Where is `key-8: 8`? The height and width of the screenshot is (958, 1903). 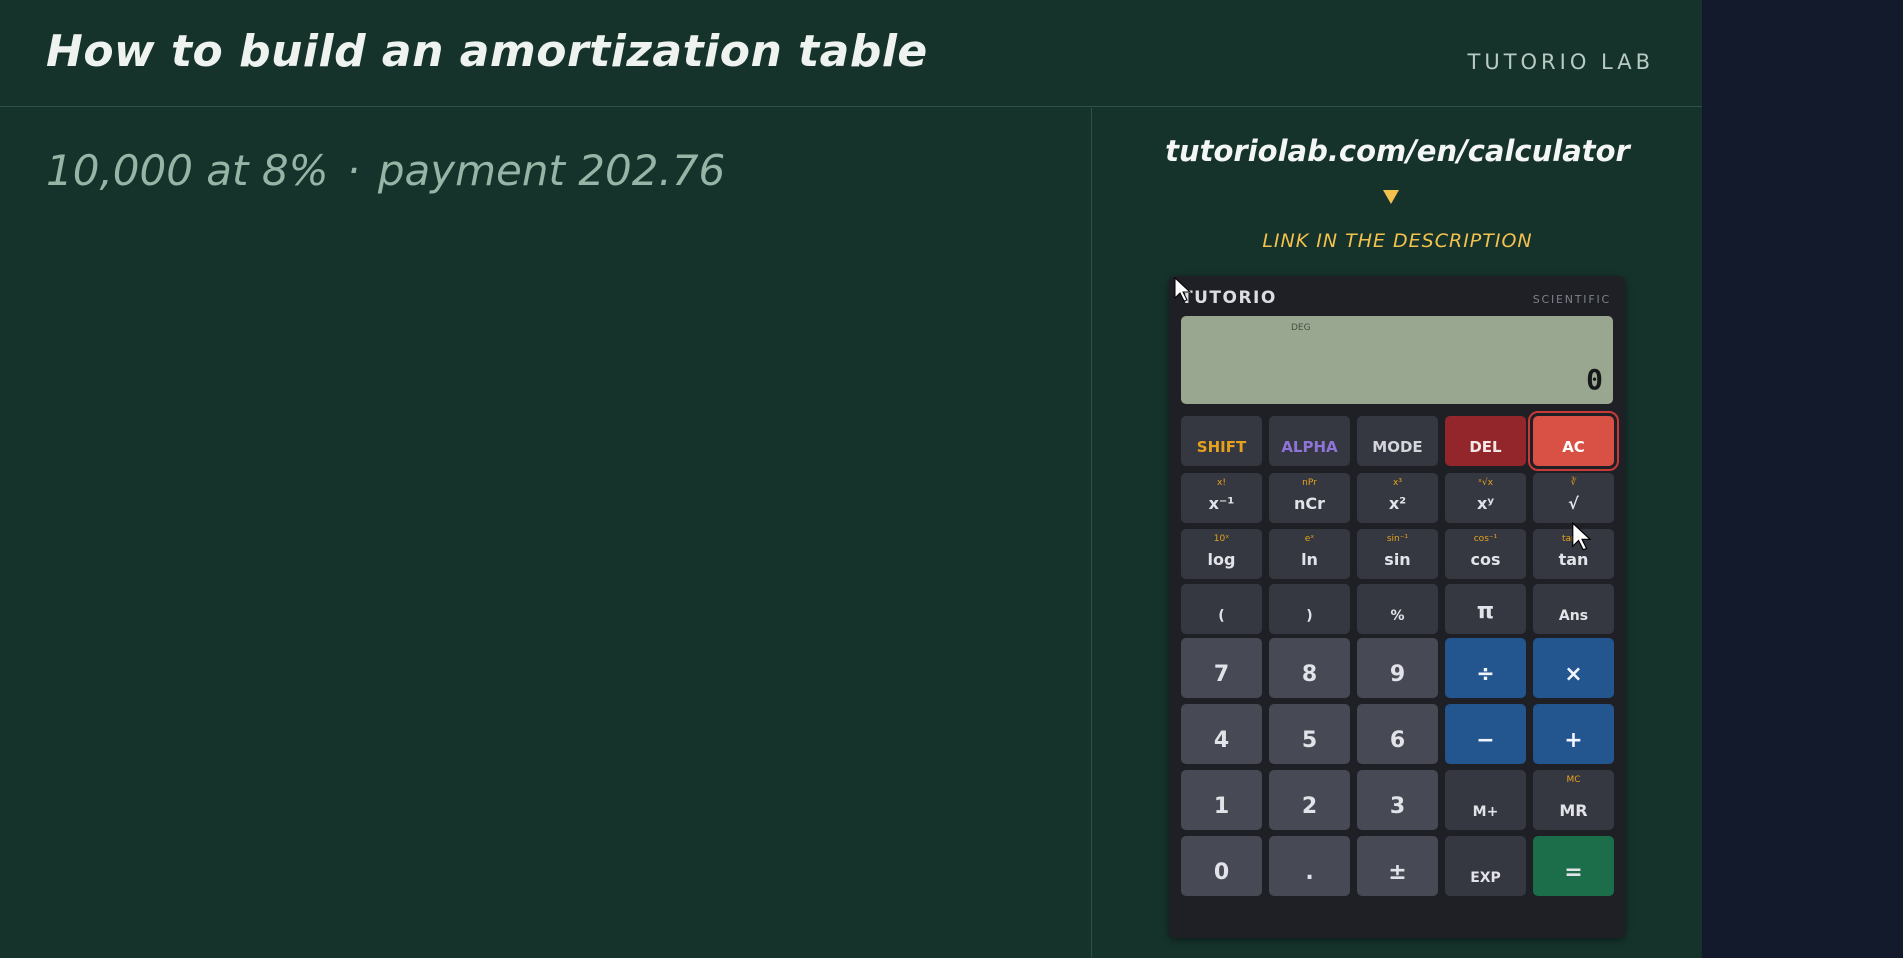 key-8: 8 is located at coordinates (1309, 668).